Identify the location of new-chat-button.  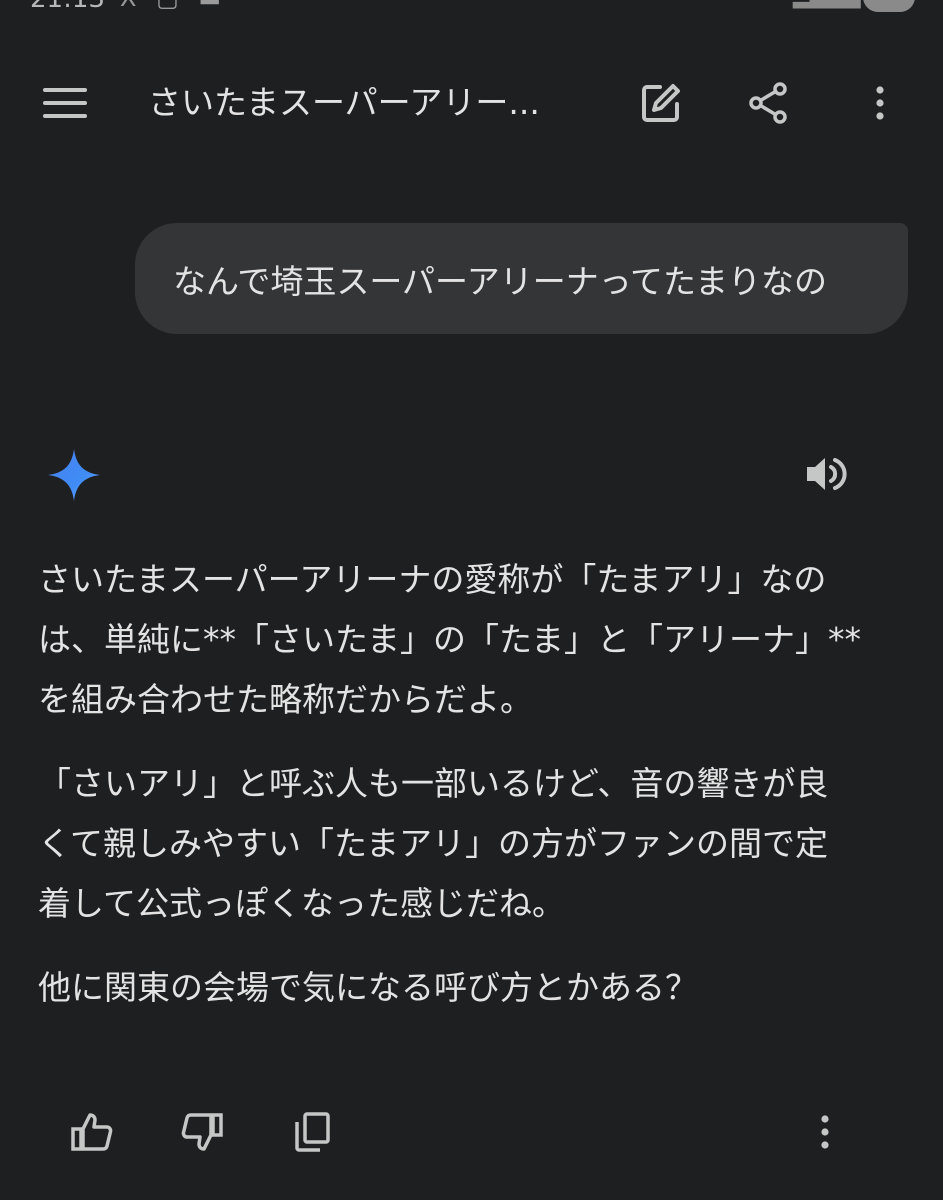
(661, 103).